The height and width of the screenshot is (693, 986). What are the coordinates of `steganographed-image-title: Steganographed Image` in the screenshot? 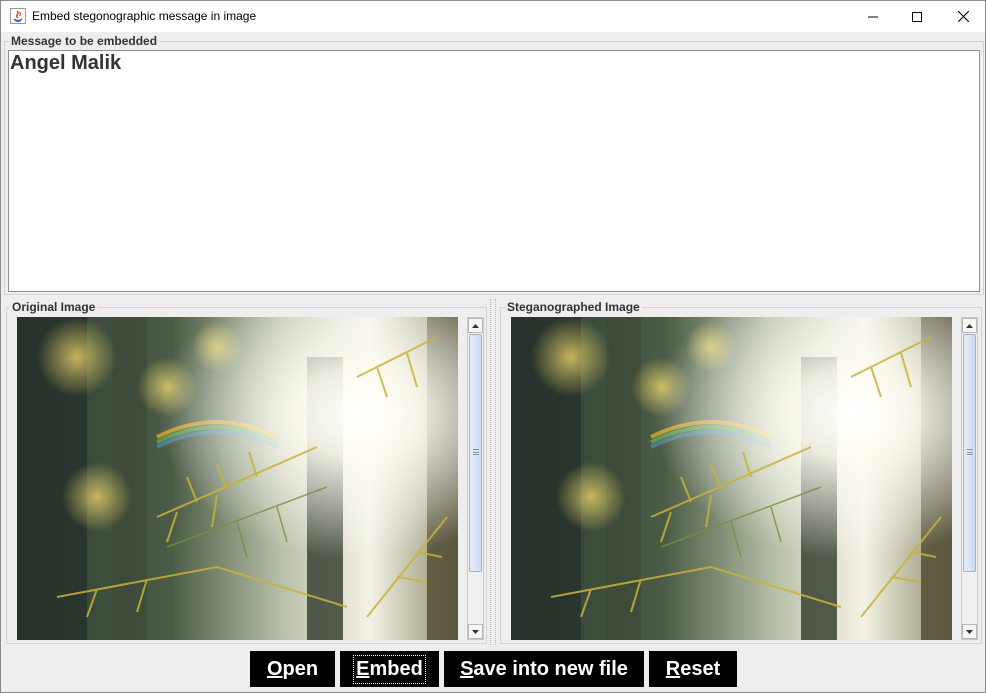 It's located at (573, 307).